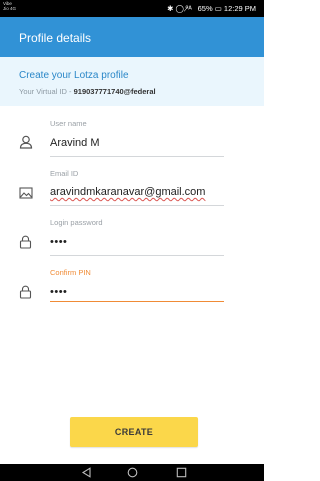 The height and width of the screenshot is (481, 320). What do you see at coordinates (181, 472) in the screenshot?
I see `recents-icon` at bounding box center [181, 472].